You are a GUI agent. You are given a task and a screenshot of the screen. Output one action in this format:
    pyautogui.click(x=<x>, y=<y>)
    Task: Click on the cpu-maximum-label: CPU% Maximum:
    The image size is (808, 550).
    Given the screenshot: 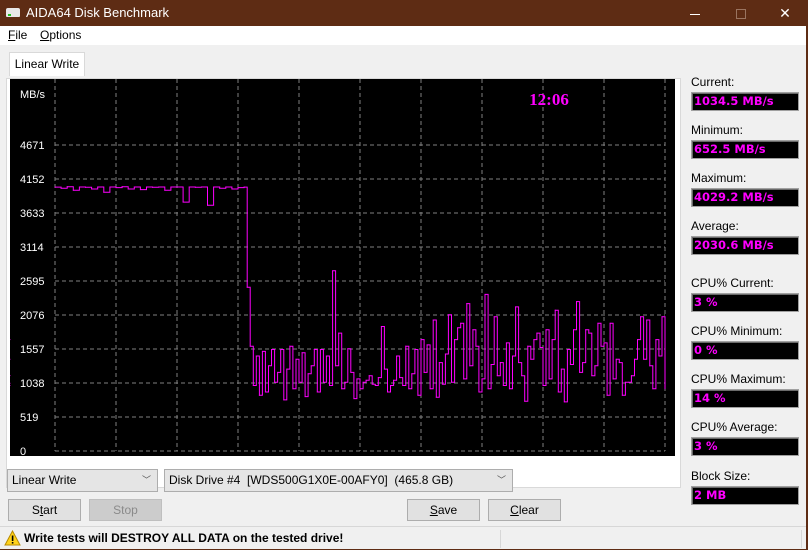 What is the action you would take?
    pyautogui.click(x=738, y=379)
    